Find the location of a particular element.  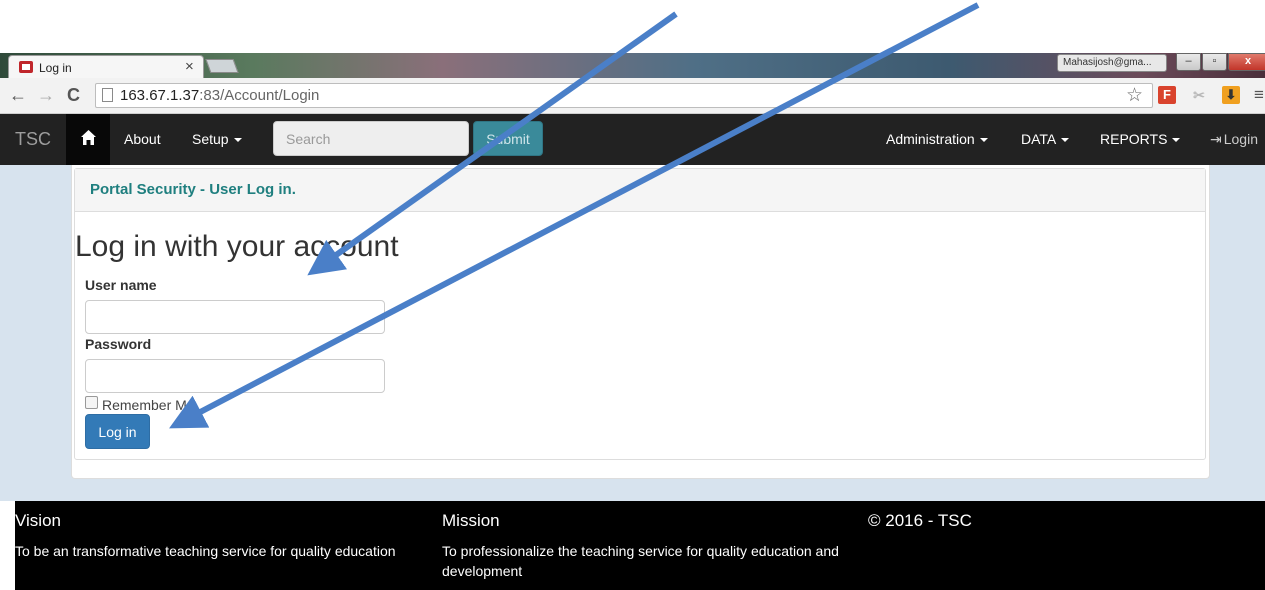

forward-arrow-icon: → is located at coordinates (46, 95).